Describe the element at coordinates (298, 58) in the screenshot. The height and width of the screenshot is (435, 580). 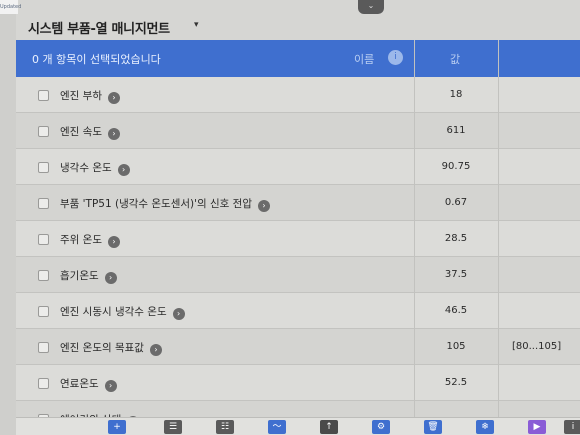
I see `table-header: 0 개 항목이 선택되었습니다 이름 i 값` at that location.